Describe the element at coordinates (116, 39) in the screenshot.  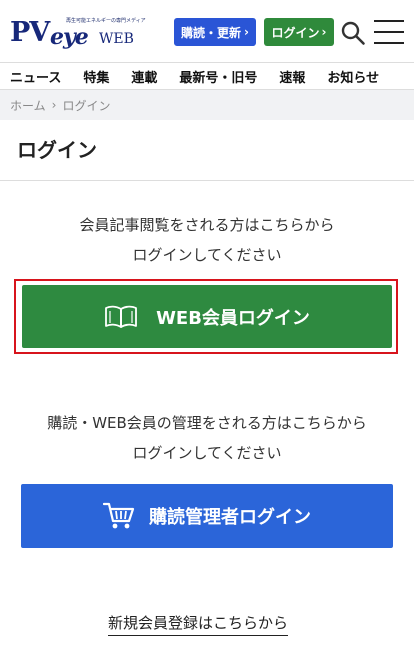
I see `logo-web: WEB` at that location.